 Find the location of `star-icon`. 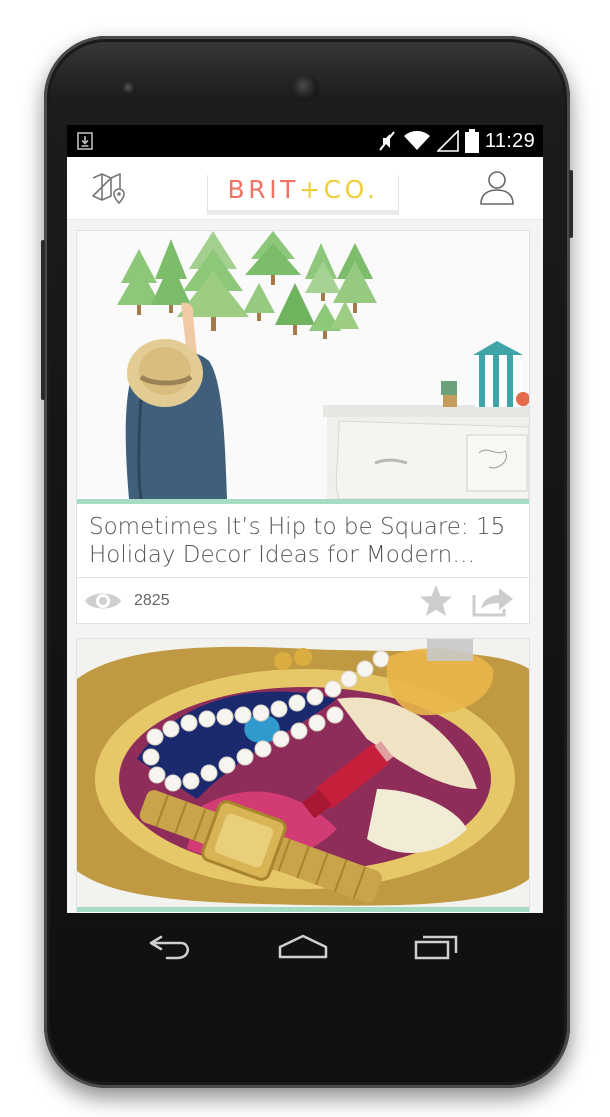

star-icon is located at coordinates (436, 601).